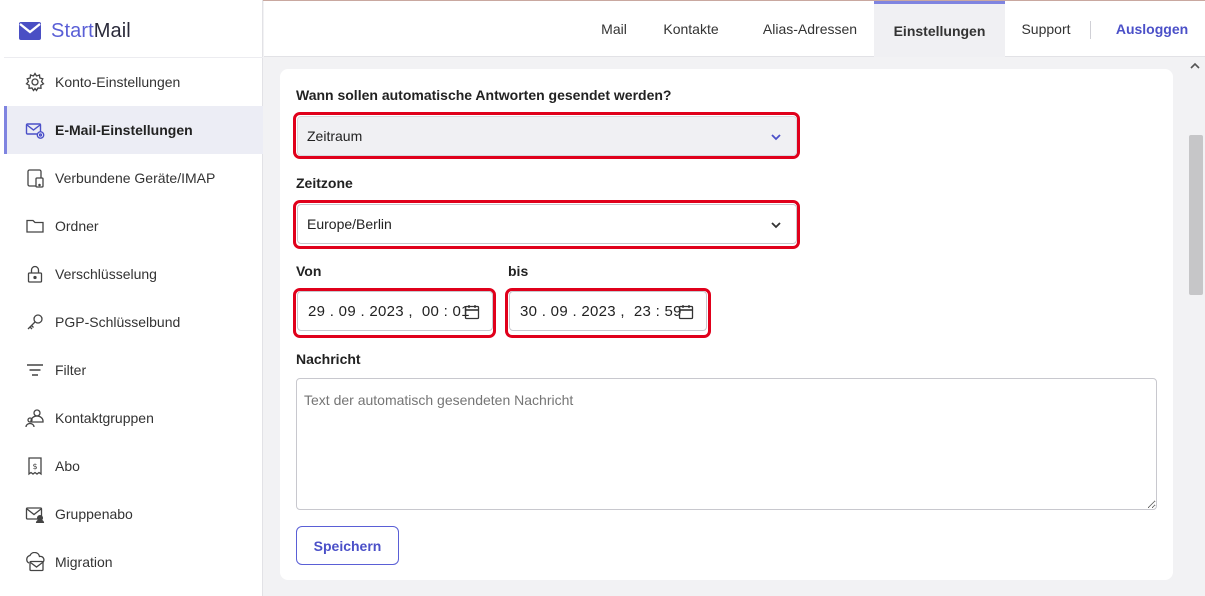  I want to click on sidebar-item-label: Verbundene Geräte/IMAP, so click(135, 178).